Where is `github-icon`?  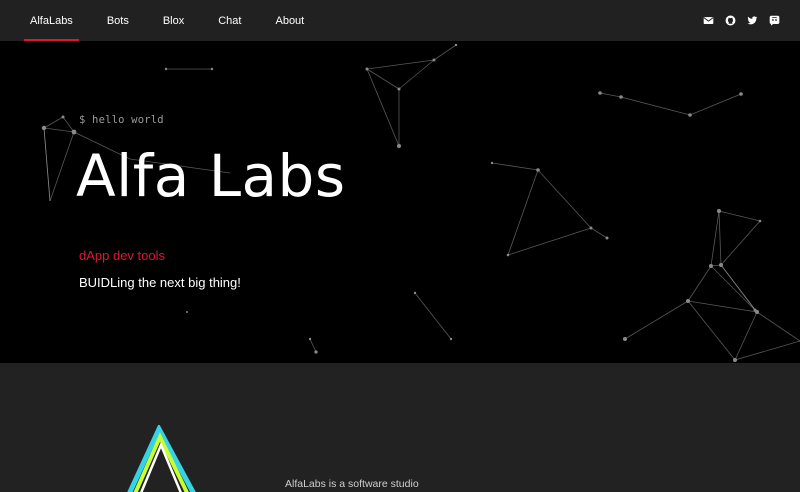 github-icon is located at coordinates (730, 20).